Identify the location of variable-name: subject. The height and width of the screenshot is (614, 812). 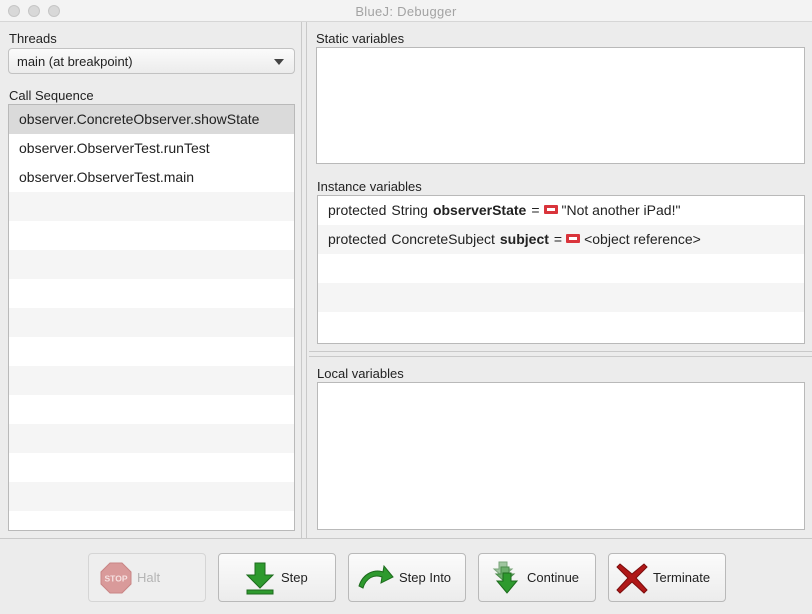
(524, 239).